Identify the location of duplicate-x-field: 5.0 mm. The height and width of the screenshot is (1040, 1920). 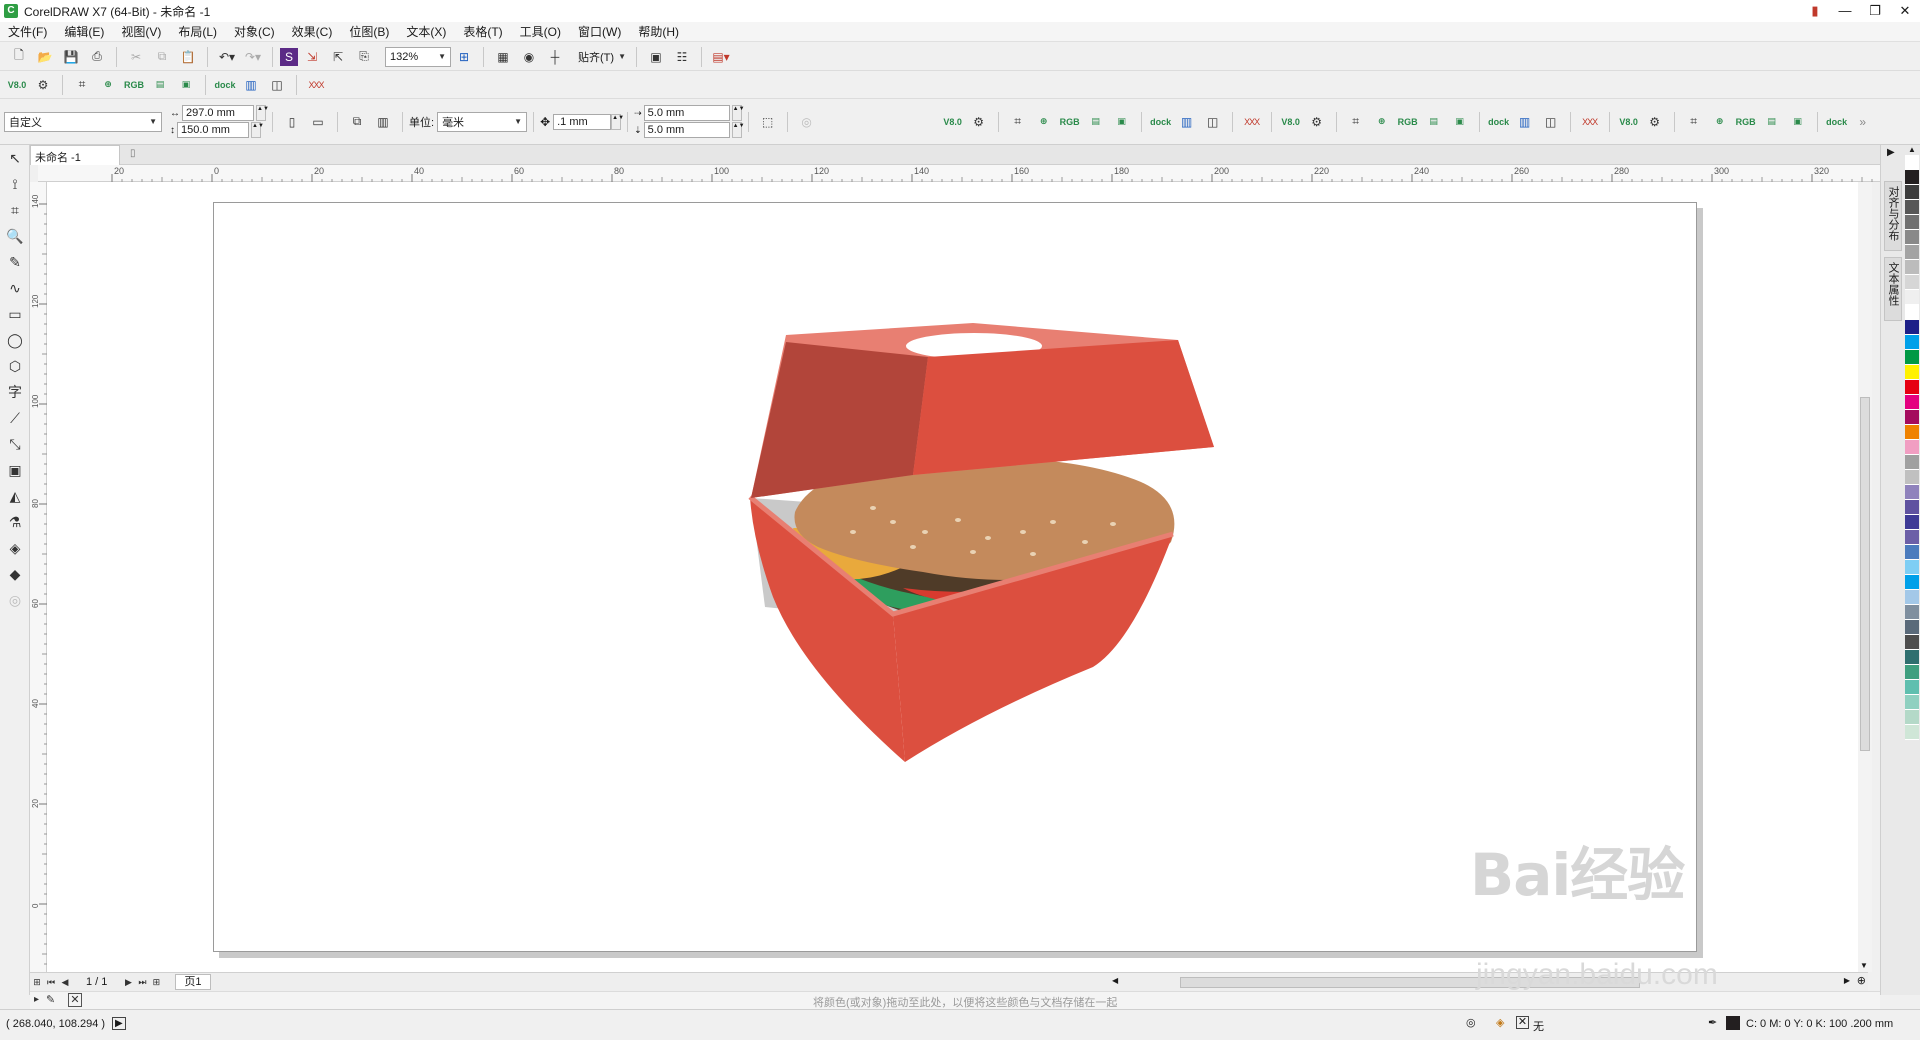
(686, 113).